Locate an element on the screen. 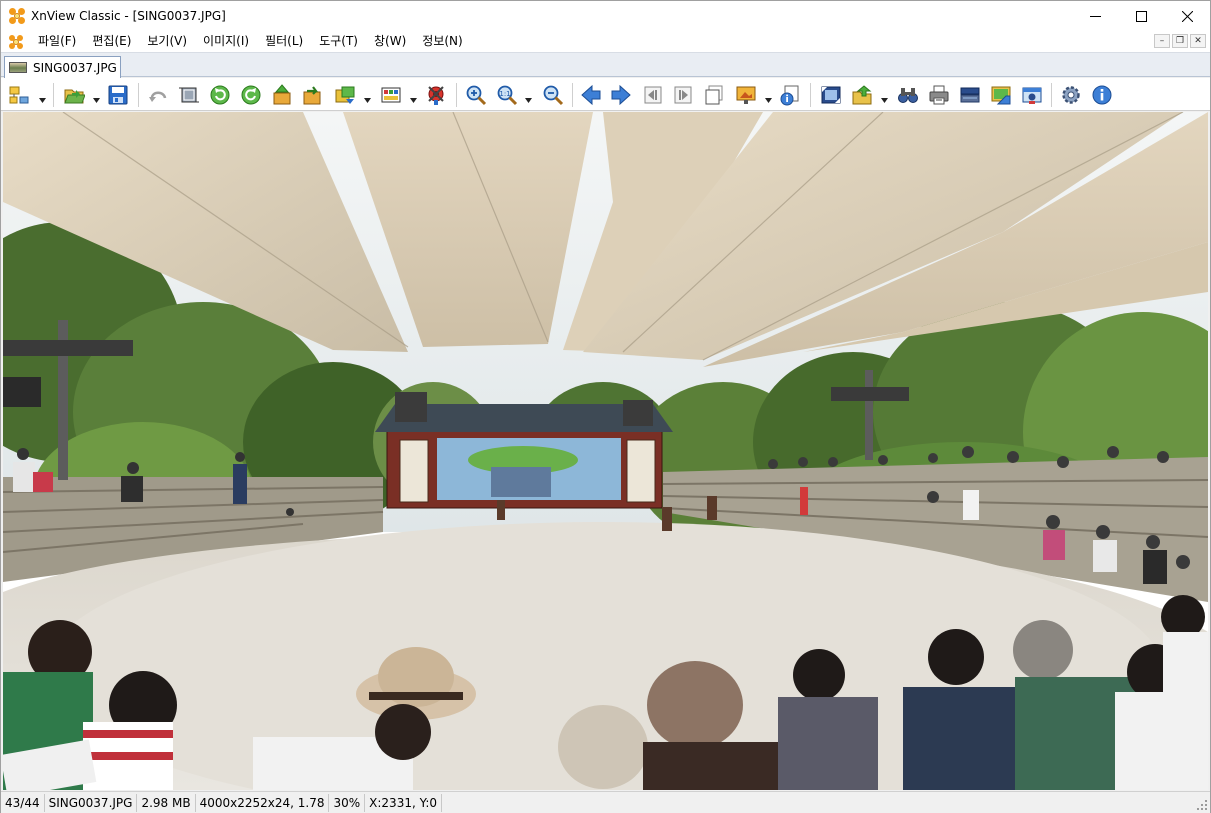 The width and height of the screenshot is (1211, 813). fullscreen-button is located at coordinates (831, 95).